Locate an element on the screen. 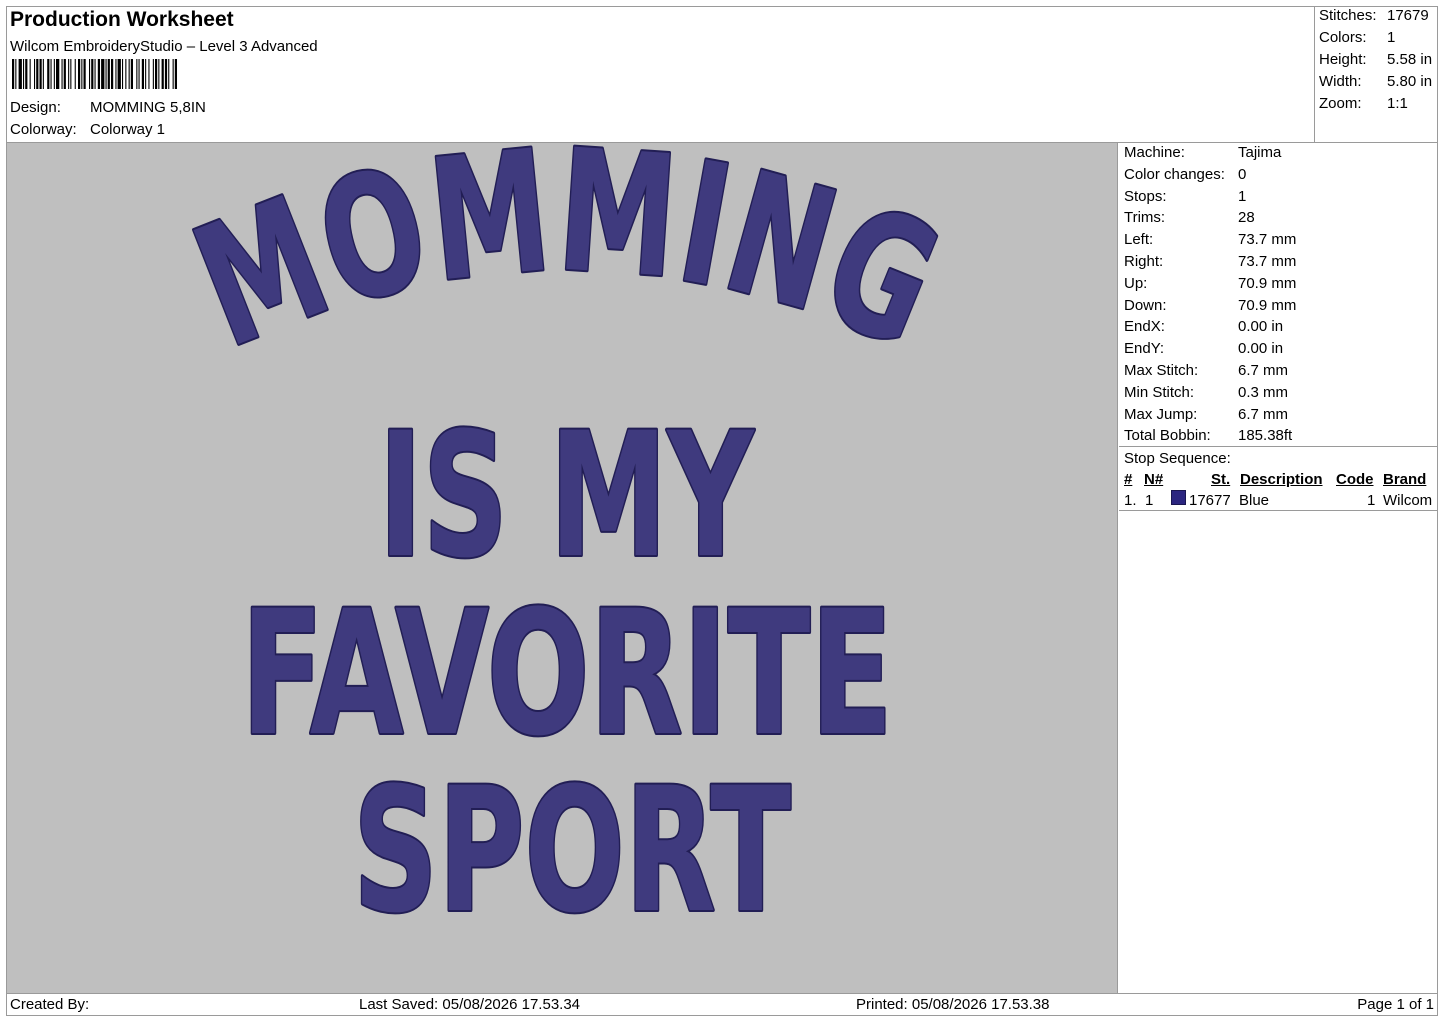 This screenshot has height=1021, width=1445. col-stitches: St. is located at coordinates (1221, 479).